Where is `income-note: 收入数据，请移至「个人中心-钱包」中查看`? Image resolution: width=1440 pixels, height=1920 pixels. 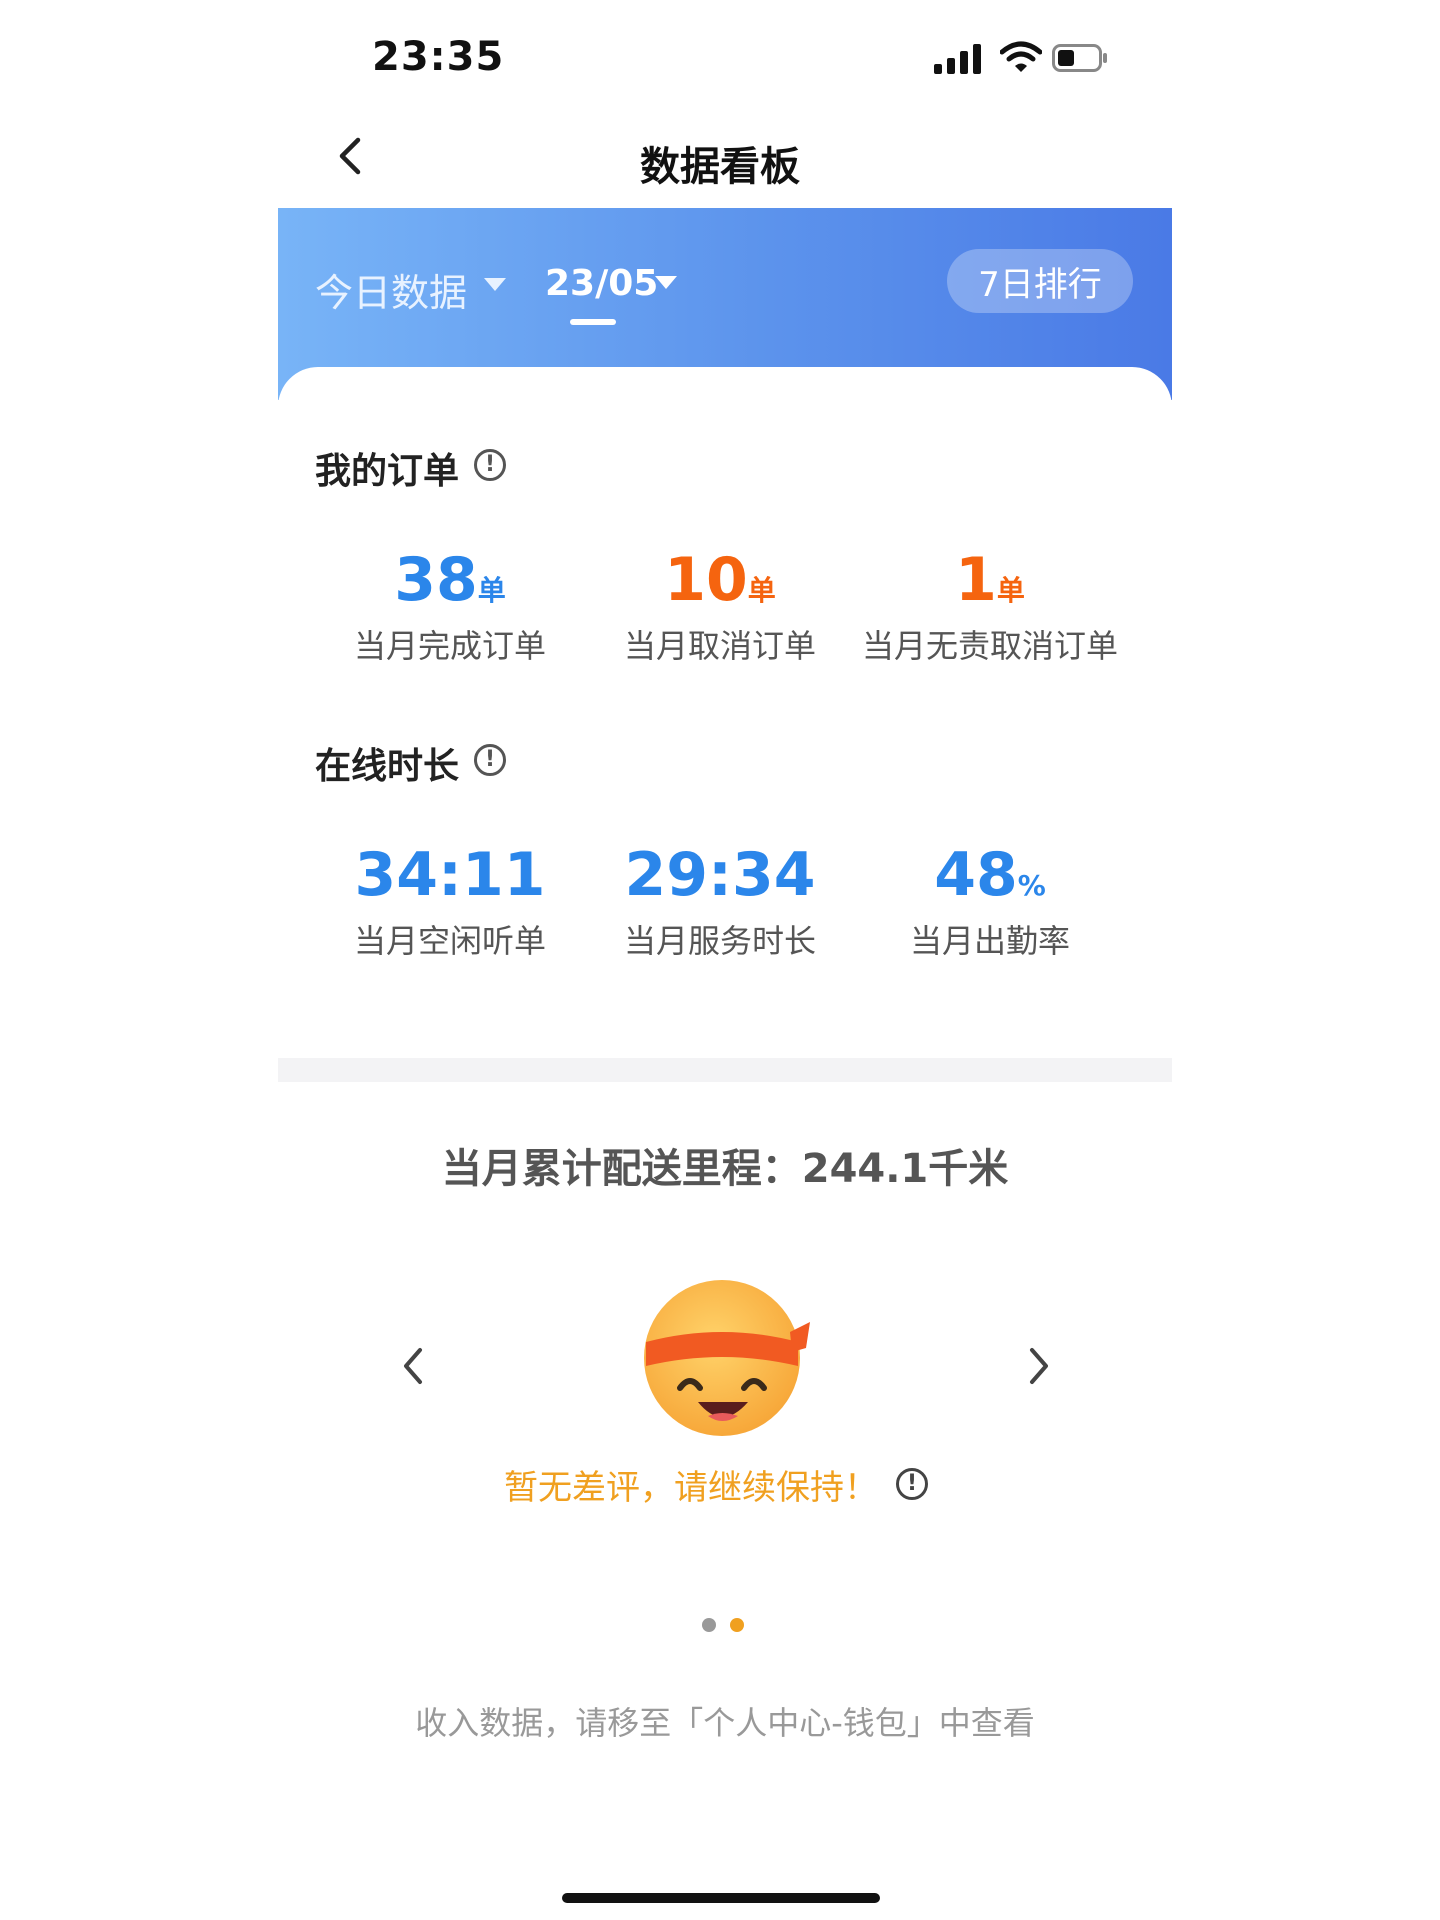
income-note: 收入数据，请移至「个人中心-钱包」中查看 is located at coordinates (725, 1723).